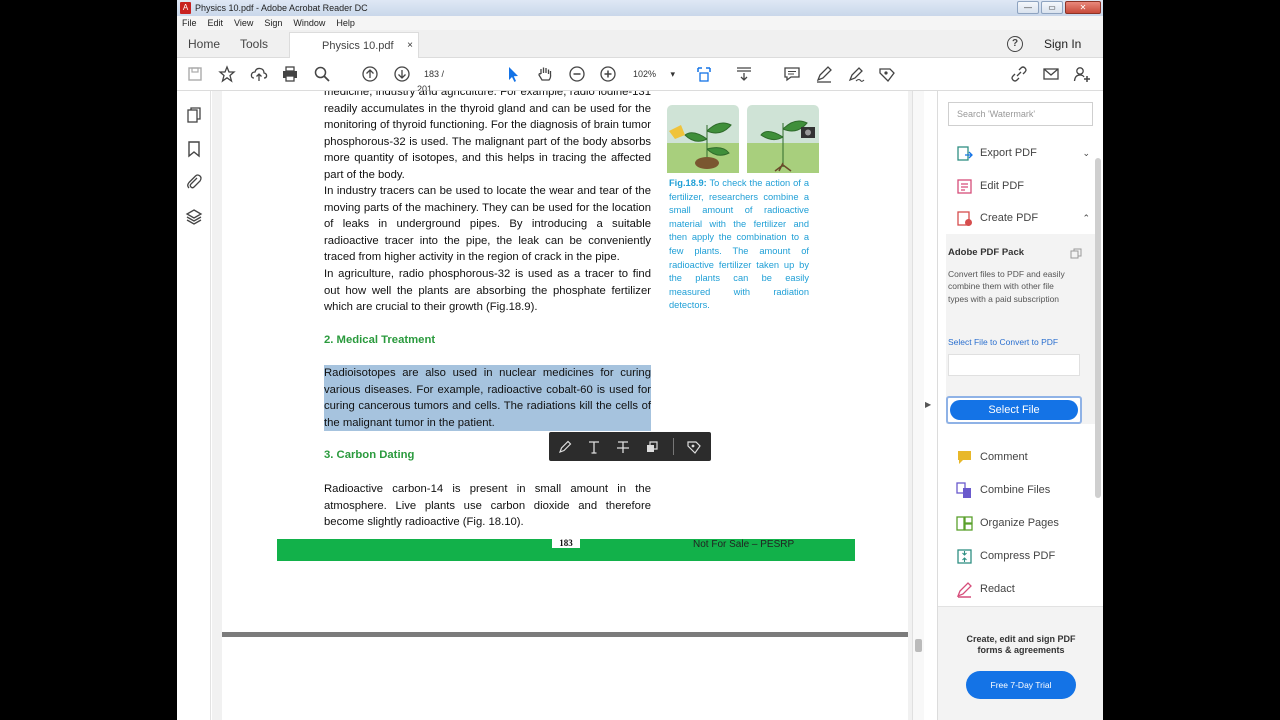  Describe the element at coordinates (1026, 186) in the screenshot. I see `edit-pdf-tool: Edit PDF` at that location.